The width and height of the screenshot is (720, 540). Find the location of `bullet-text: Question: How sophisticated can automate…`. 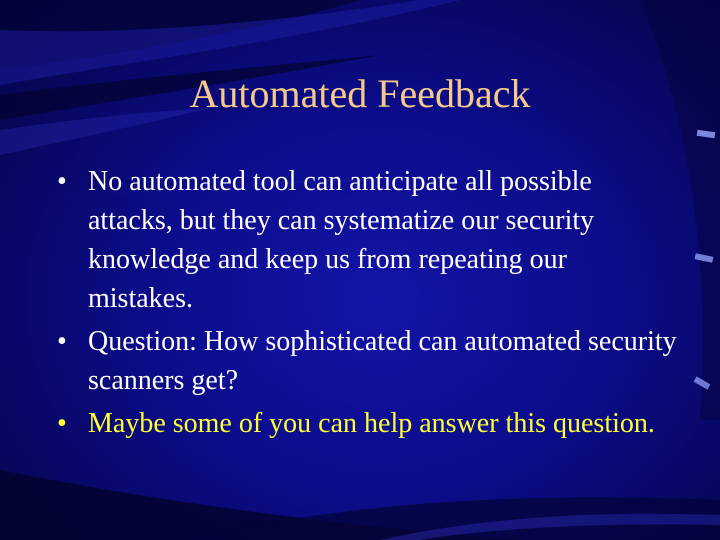

bullet-text: Question: How sophisticated can automate… is located at coordinates (382, 361).